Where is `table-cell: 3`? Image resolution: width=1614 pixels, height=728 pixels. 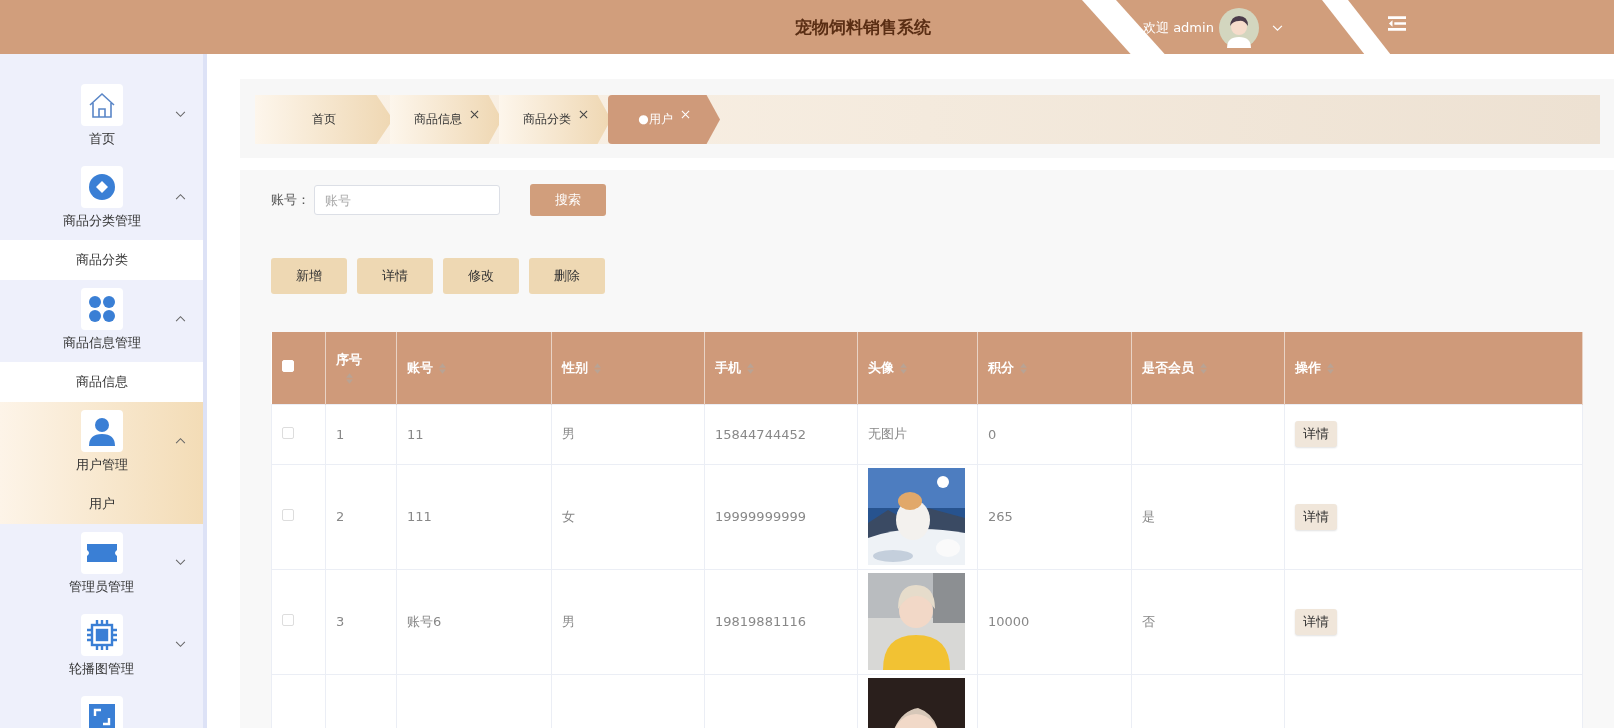 table-cell: 3 is located at coordinates (361, 621).